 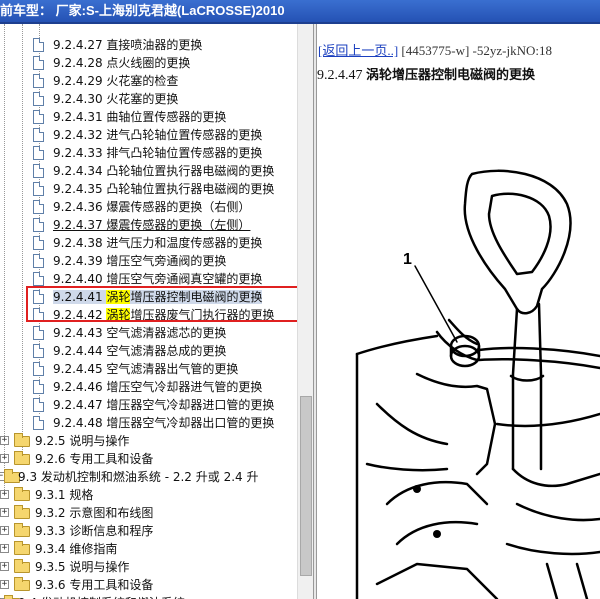 I want to click on scrollbar-thumb, so click(x=306, y=486).